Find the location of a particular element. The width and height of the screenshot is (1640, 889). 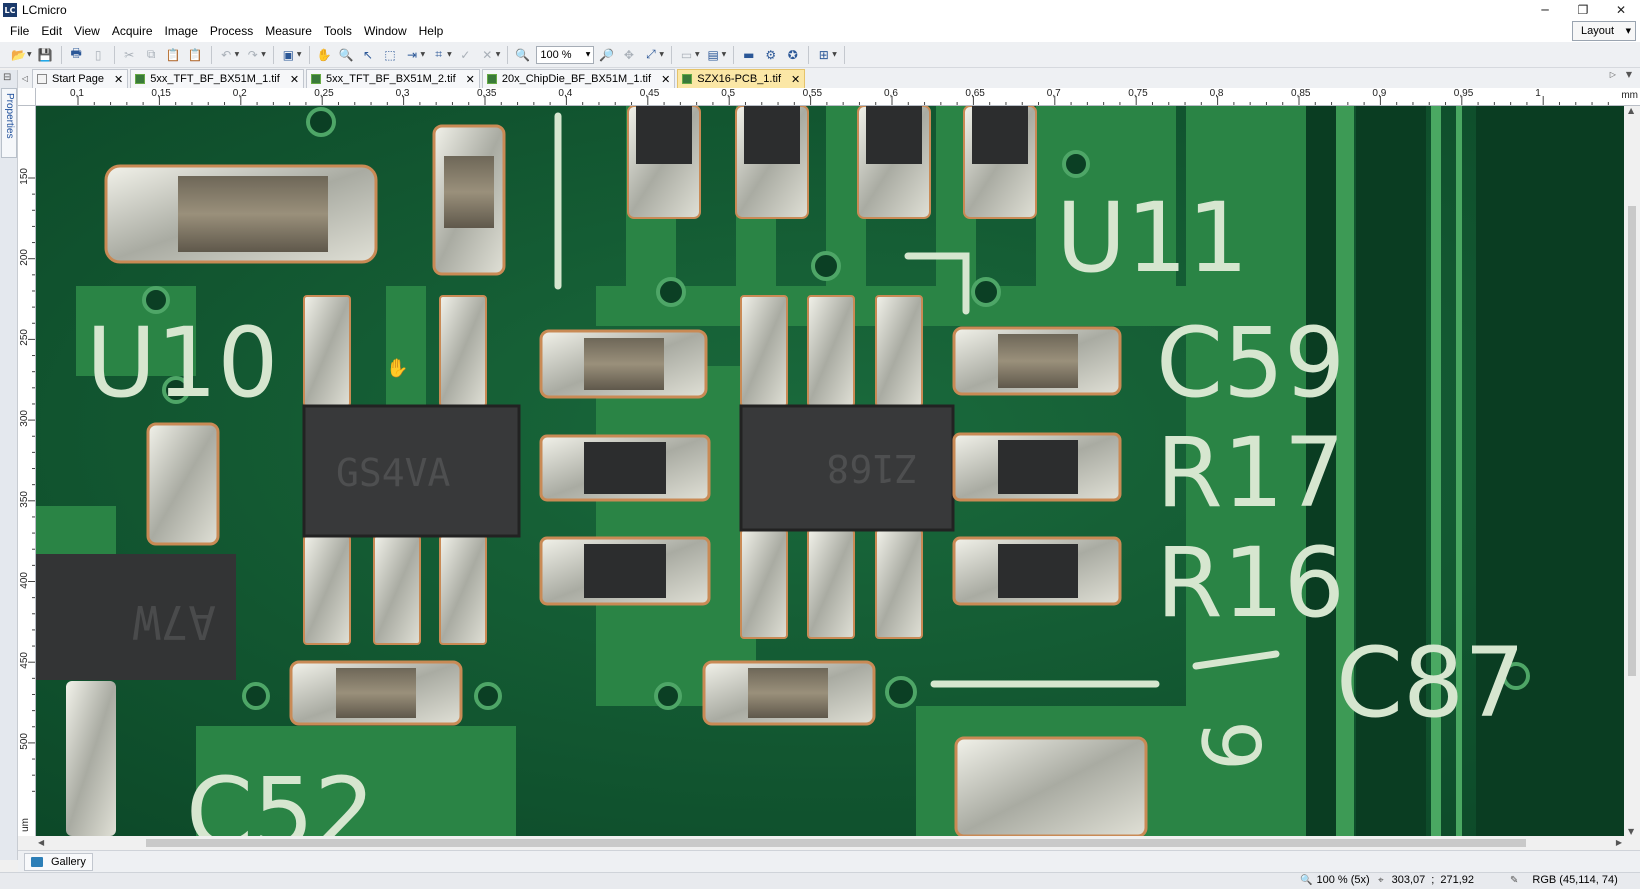

ruler-left-label: 150 is located at coordinates (24, 176).